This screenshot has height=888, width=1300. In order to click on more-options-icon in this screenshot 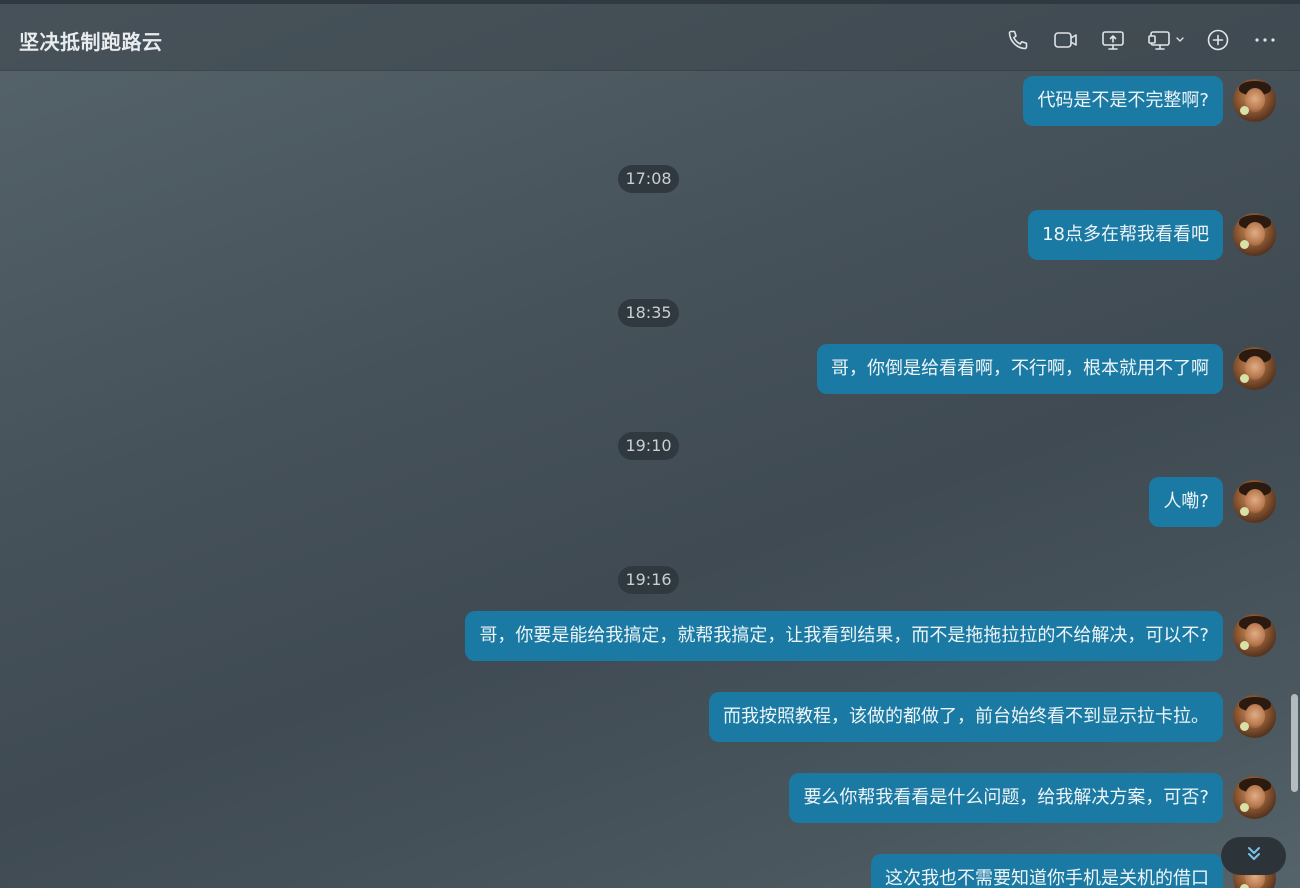, I will do `click(1265, 40)`.